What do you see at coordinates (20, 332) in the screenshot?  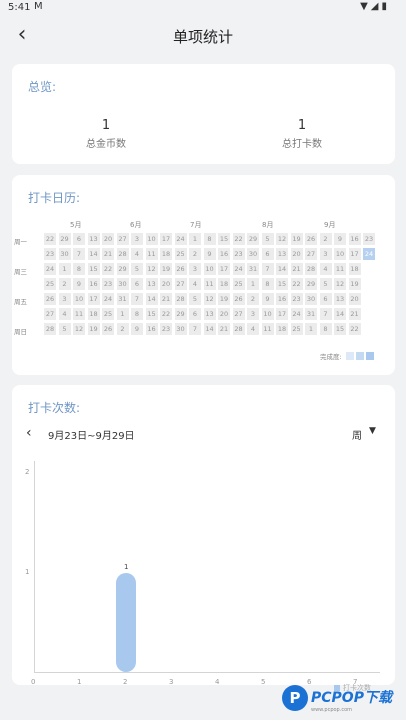 I see `weekday-label: 周日` at bounding box center [20, 332].